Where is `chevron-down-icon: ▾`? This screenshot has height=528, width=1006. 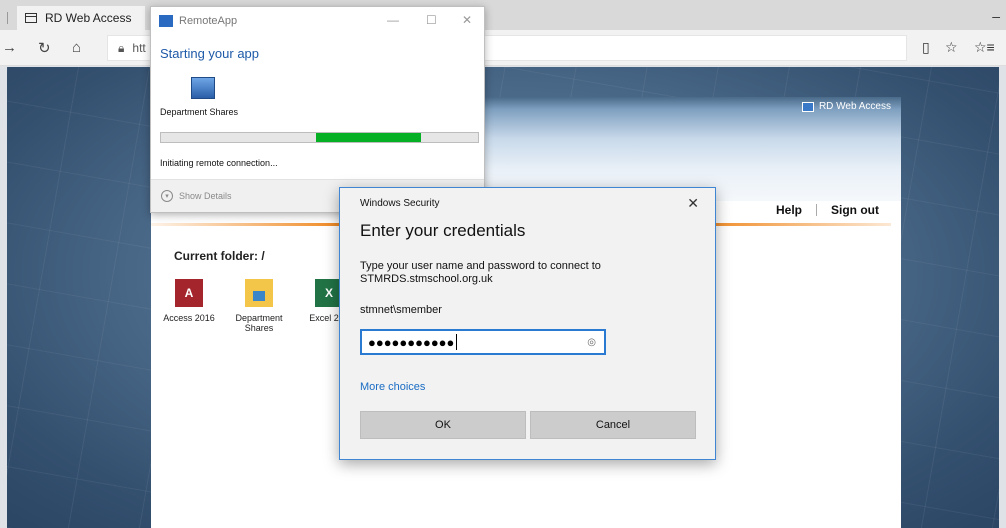 chevron-down-icon: ▾ is located at coordinates (167, 196).